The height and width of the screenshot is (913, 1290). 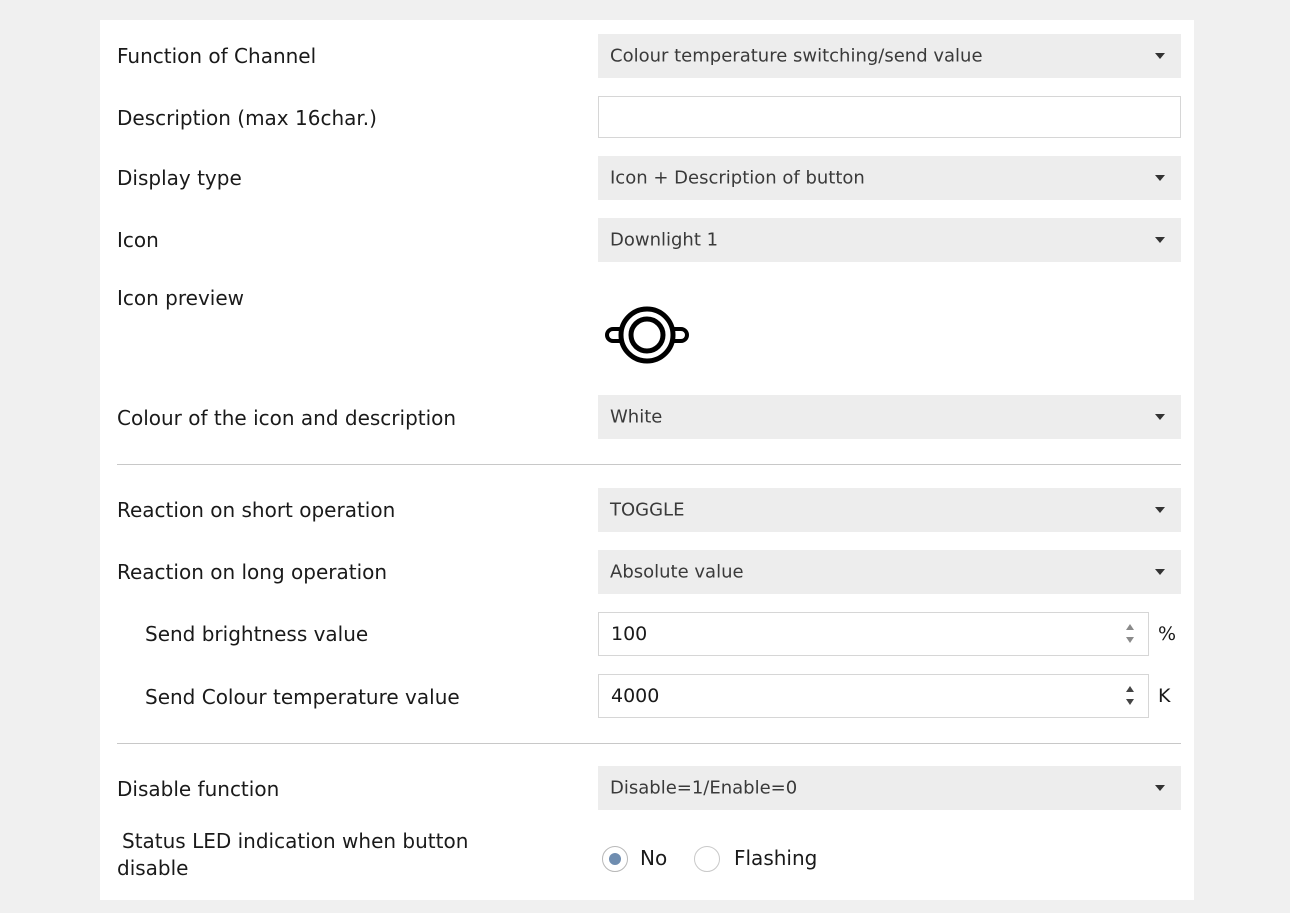 I want to click on brightness-spinbox: 100, so click(x=873, y=634).